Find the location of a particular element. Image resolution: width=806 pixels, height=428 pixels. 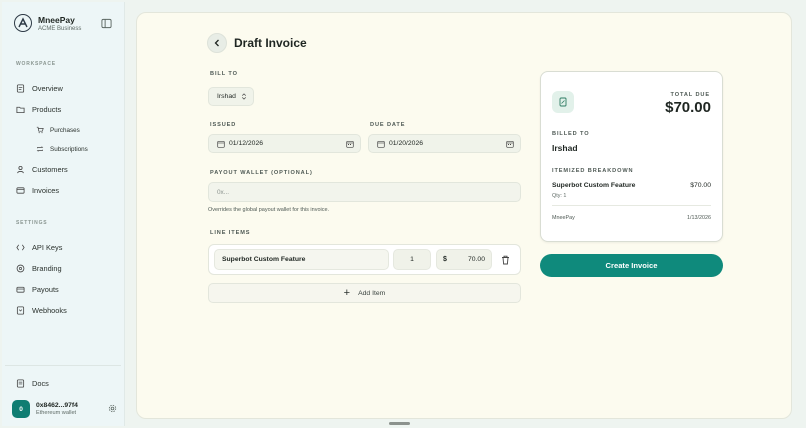

line-item-row: Superbot Custom Feature 1 $ 70.00 is located at coordinates (364, 259).